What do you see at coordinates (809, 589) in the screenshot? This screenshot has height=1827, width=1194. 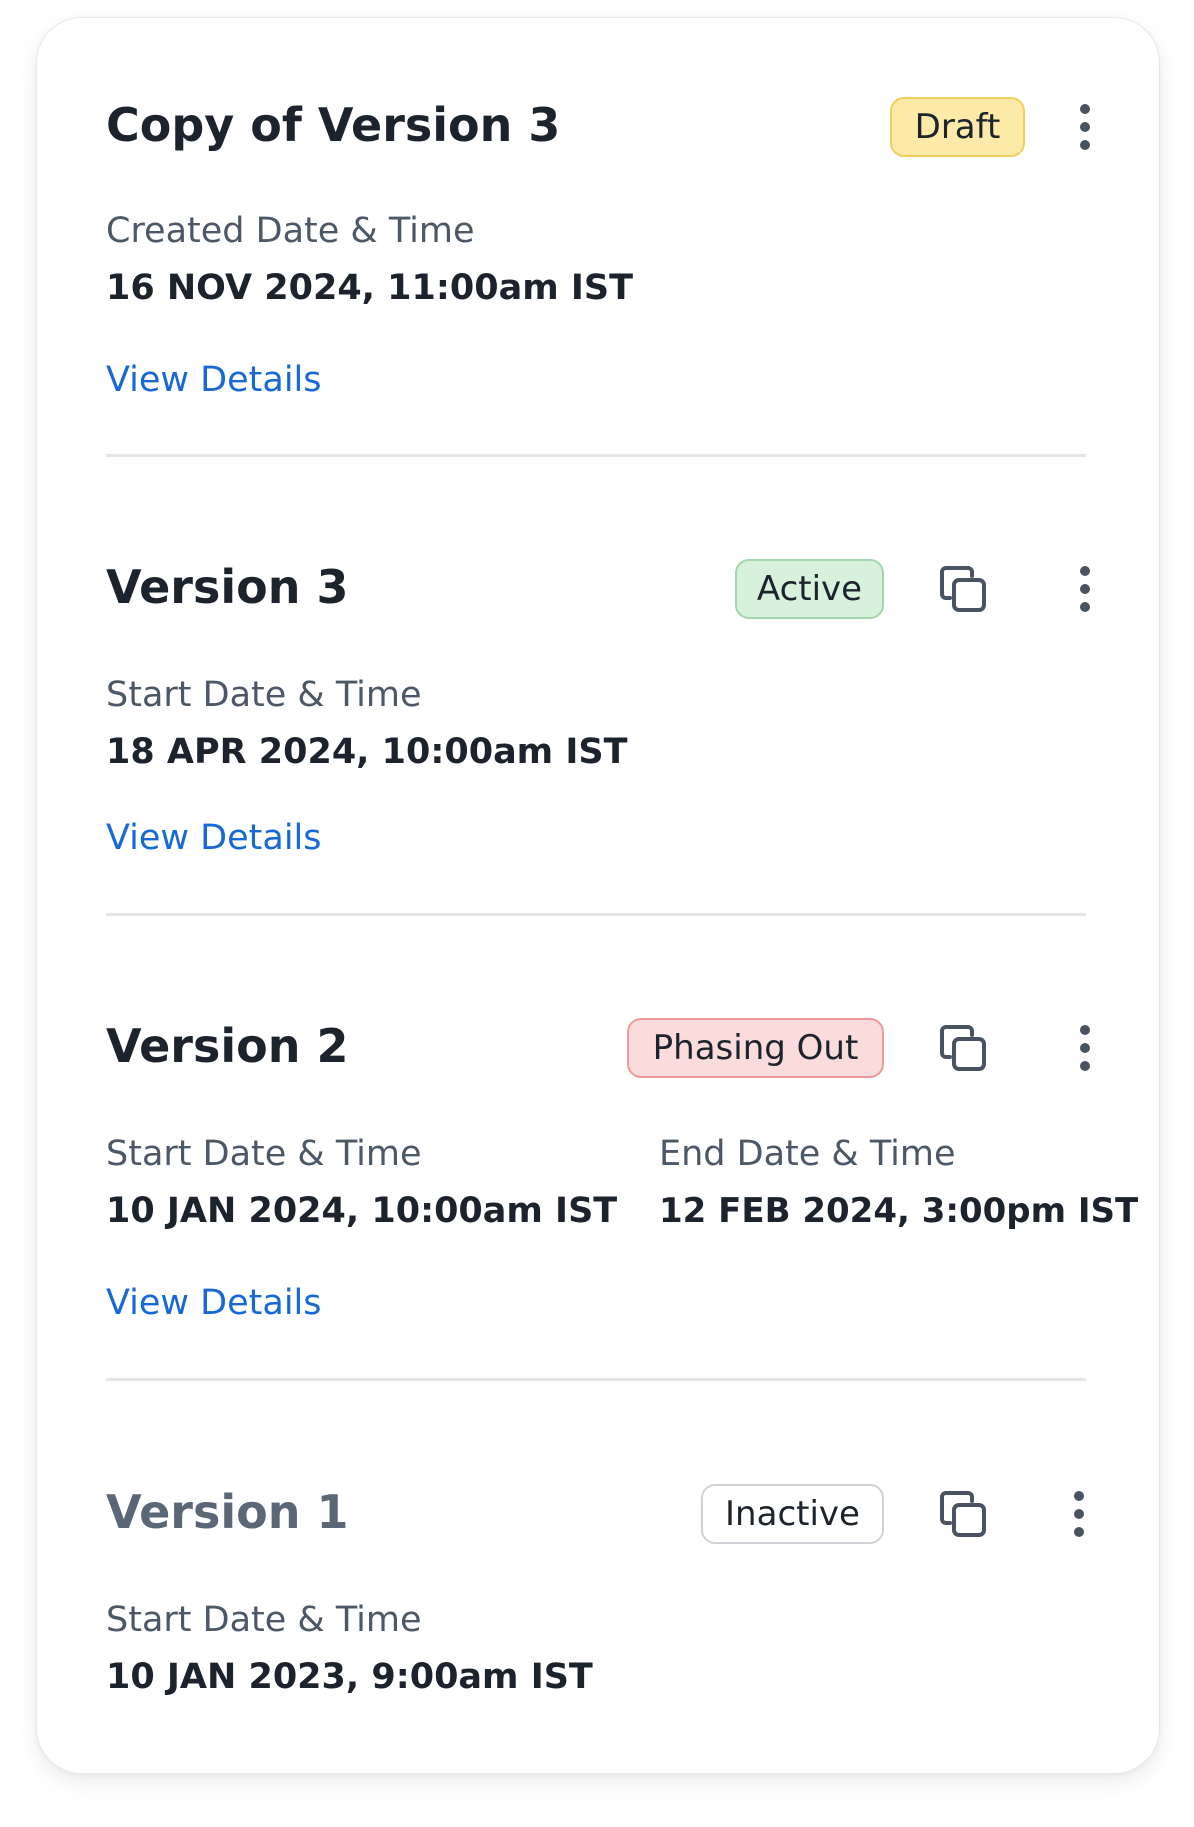 I see `status-badge-active: Active` at bounding box center [809, 589].